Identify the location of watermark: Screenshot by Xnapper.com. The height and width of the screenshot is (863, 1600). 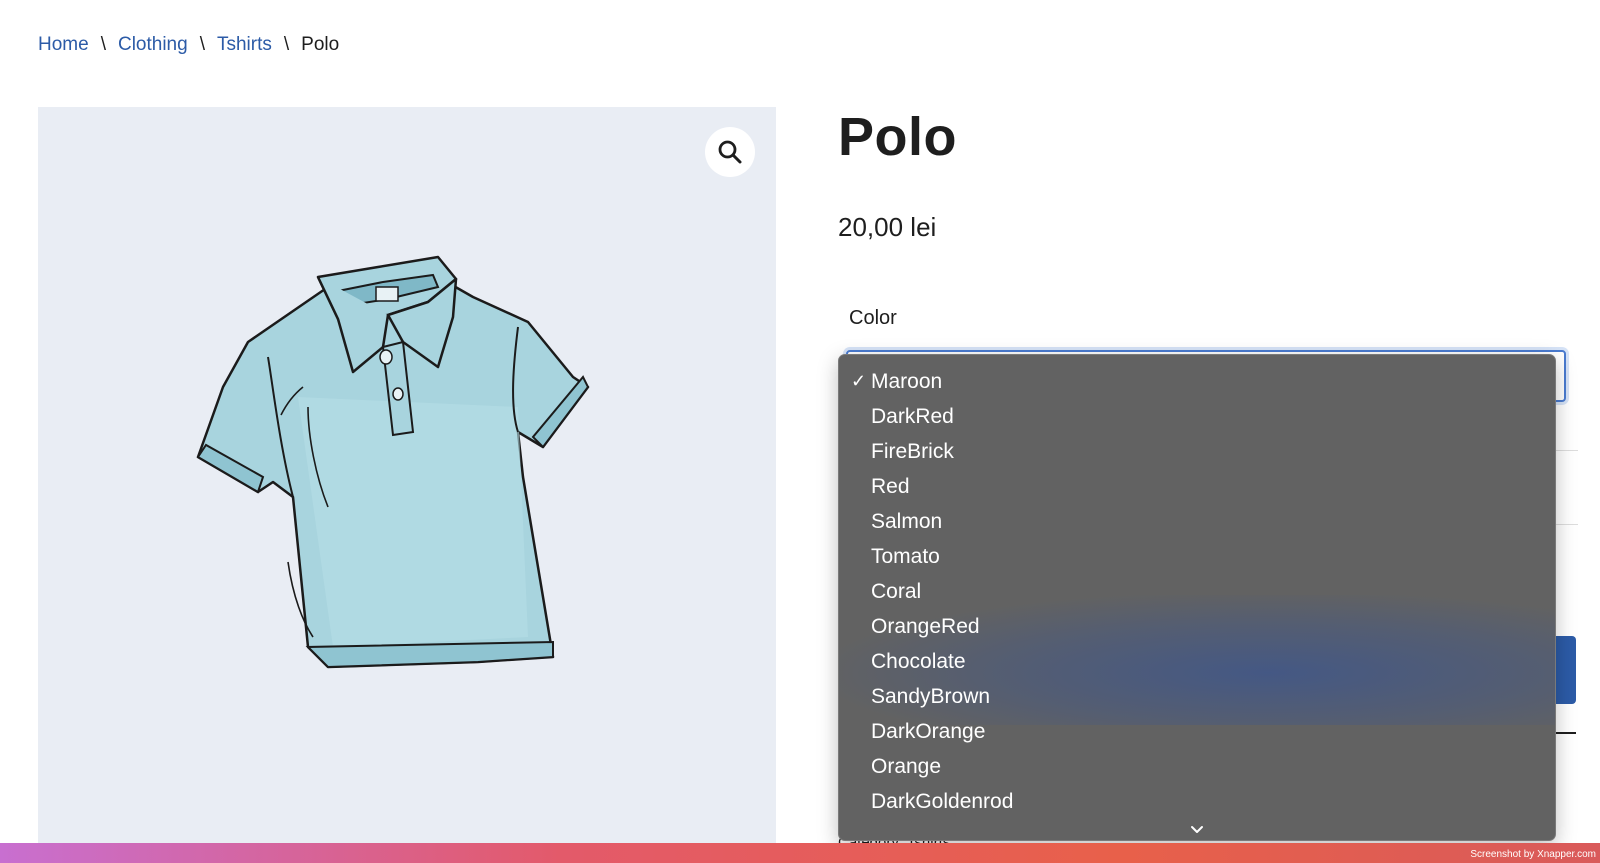
(1533, 854).